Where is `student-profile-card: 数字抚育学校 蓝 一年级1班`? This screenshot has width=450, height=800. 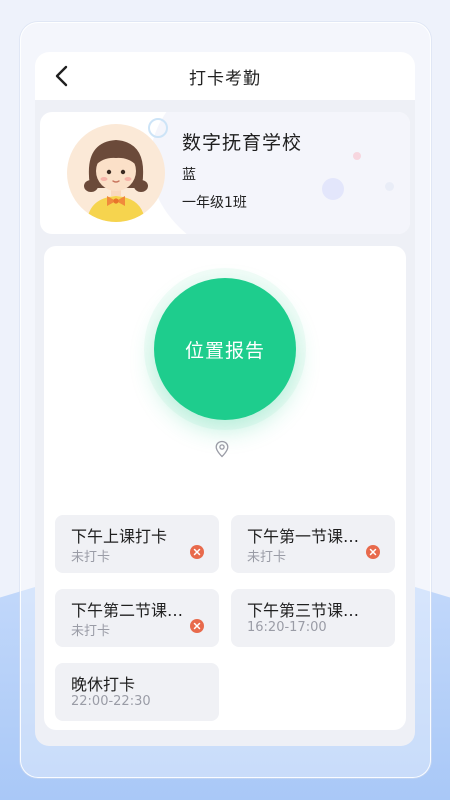 student-profile-card: 数字抚育学校 蓝 一年级1班 is located at coordinates (225, 173).